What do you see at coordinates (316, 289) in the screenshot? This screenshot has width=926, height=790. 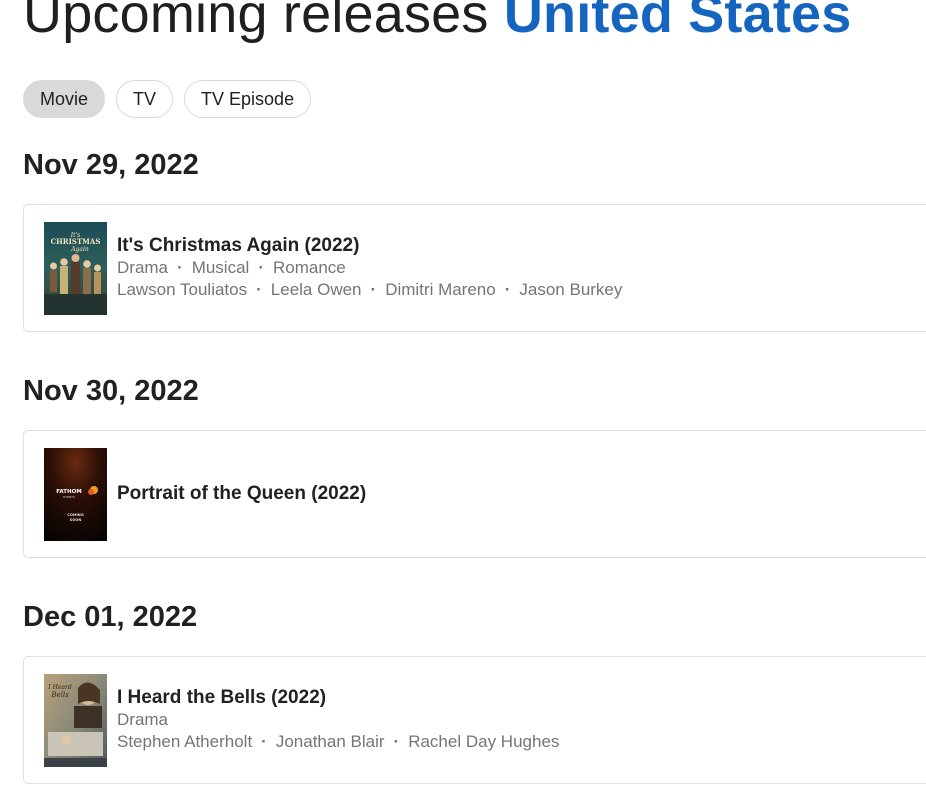 I see `cast-member: Leela Owen` at bounding box center [316, 289].